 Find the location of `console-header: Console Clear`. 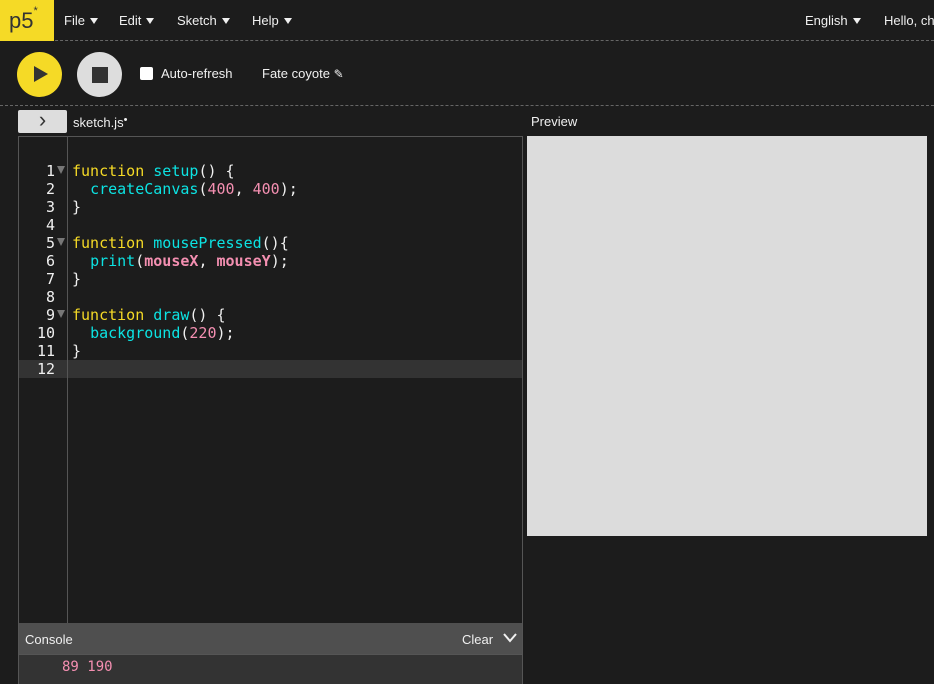

console-header: Console Clear is located at coordinates (270, 639).